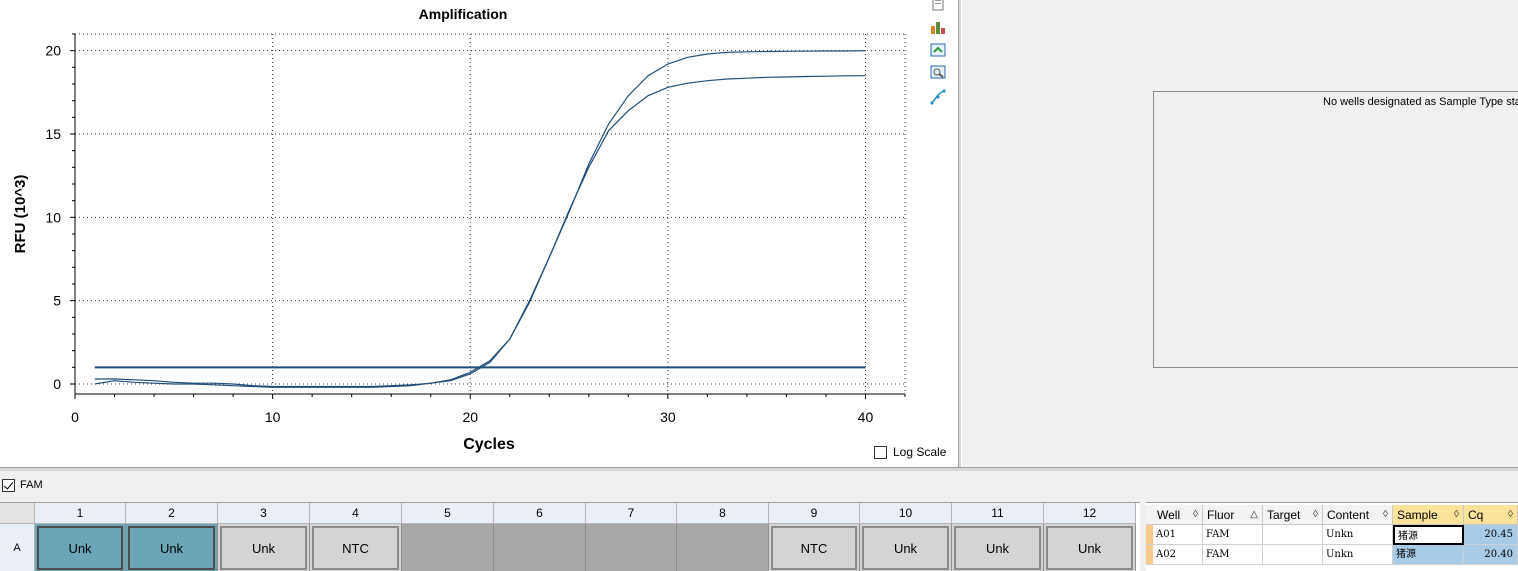 The height and width of the screenshot is (571, 1518). What do you see at coordinates (1491, 515) in the screenshot?
I see `results-header-cq: Cq ◊` at bounding box center [1491, 515].